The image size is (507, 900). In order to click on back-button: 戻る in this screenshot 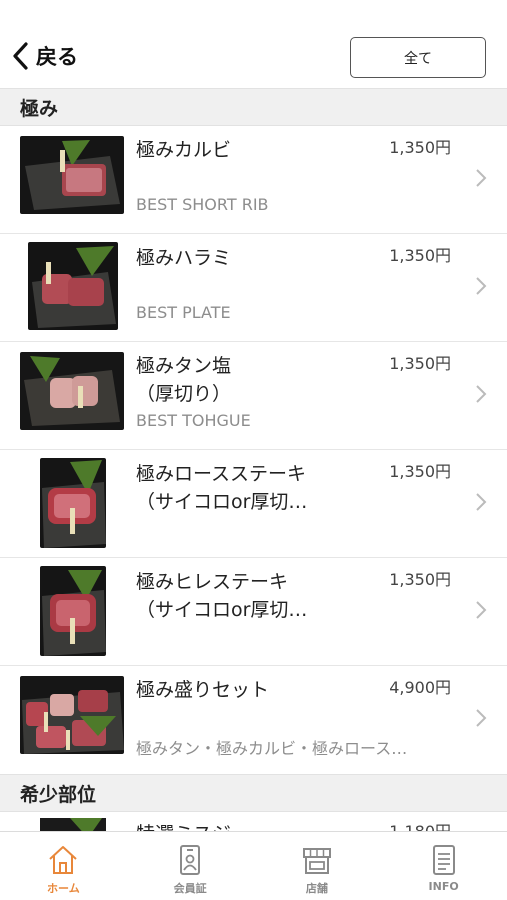, I will do `click(44, 56)`.